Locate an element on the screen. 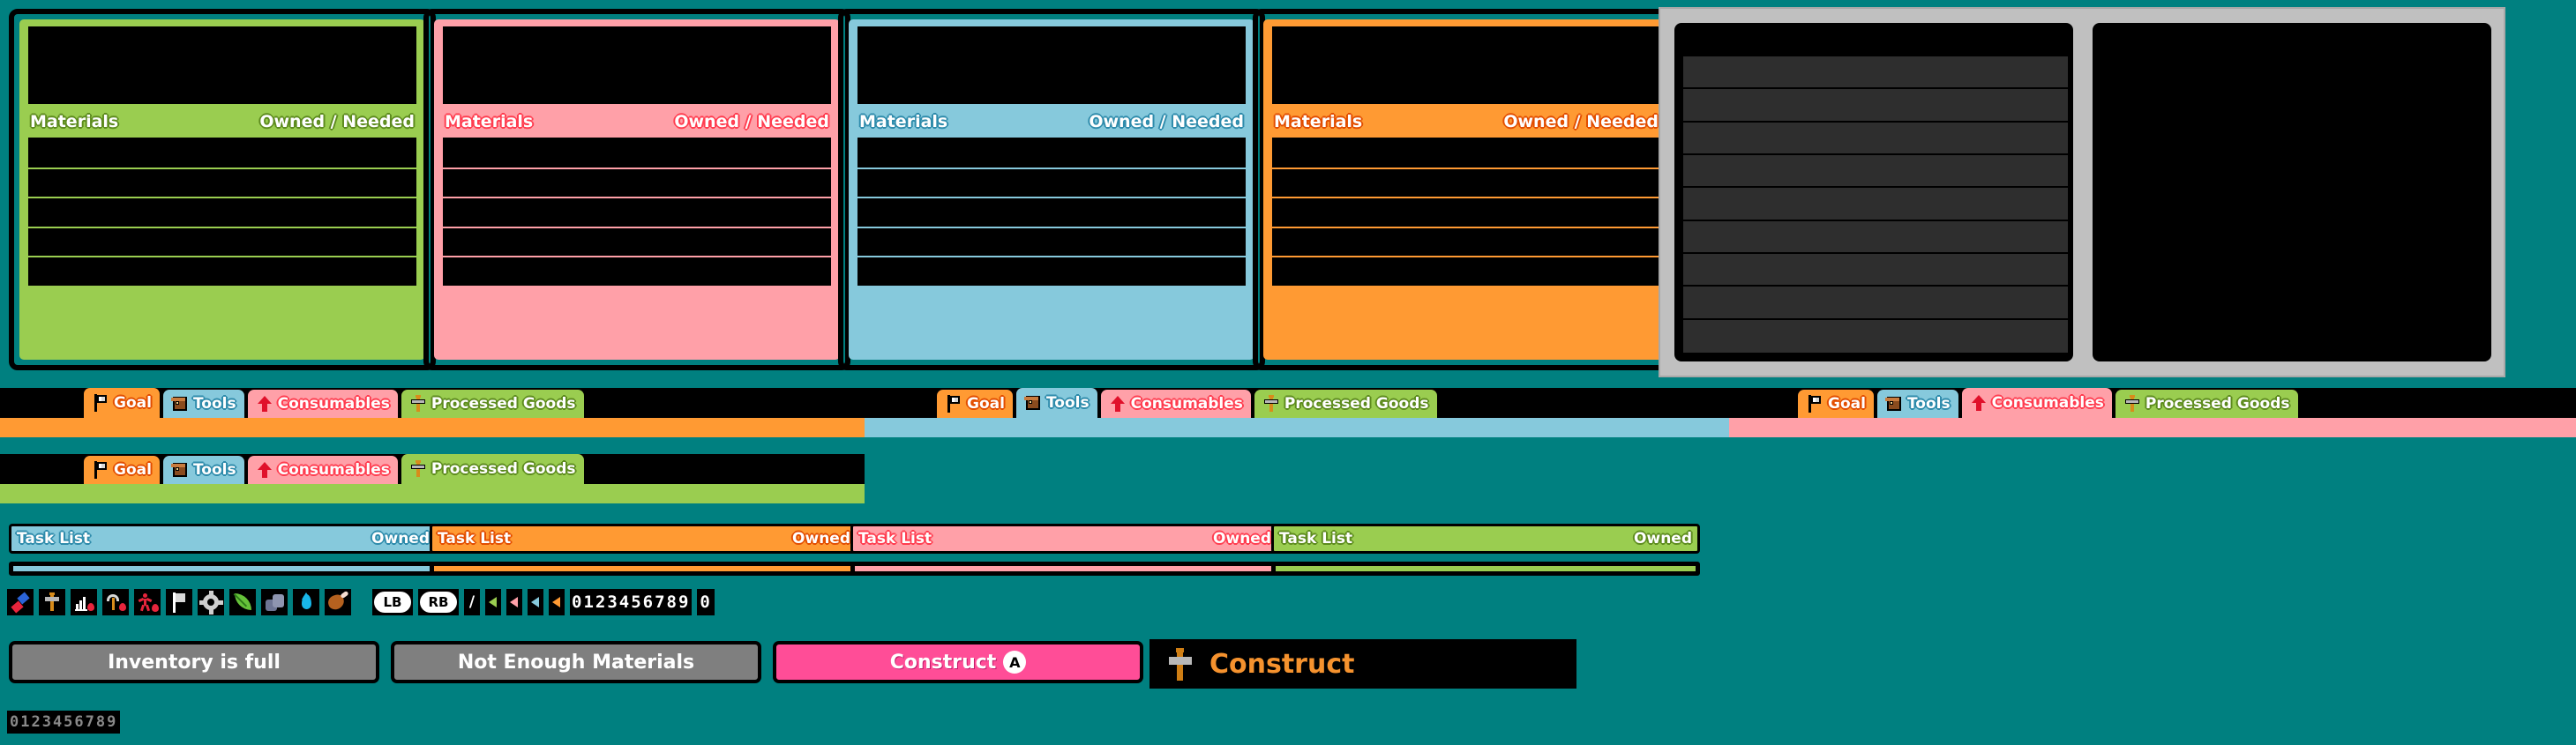 The image size is (2576, 745). chart-bars-icon is located at coordinates (84, 602).